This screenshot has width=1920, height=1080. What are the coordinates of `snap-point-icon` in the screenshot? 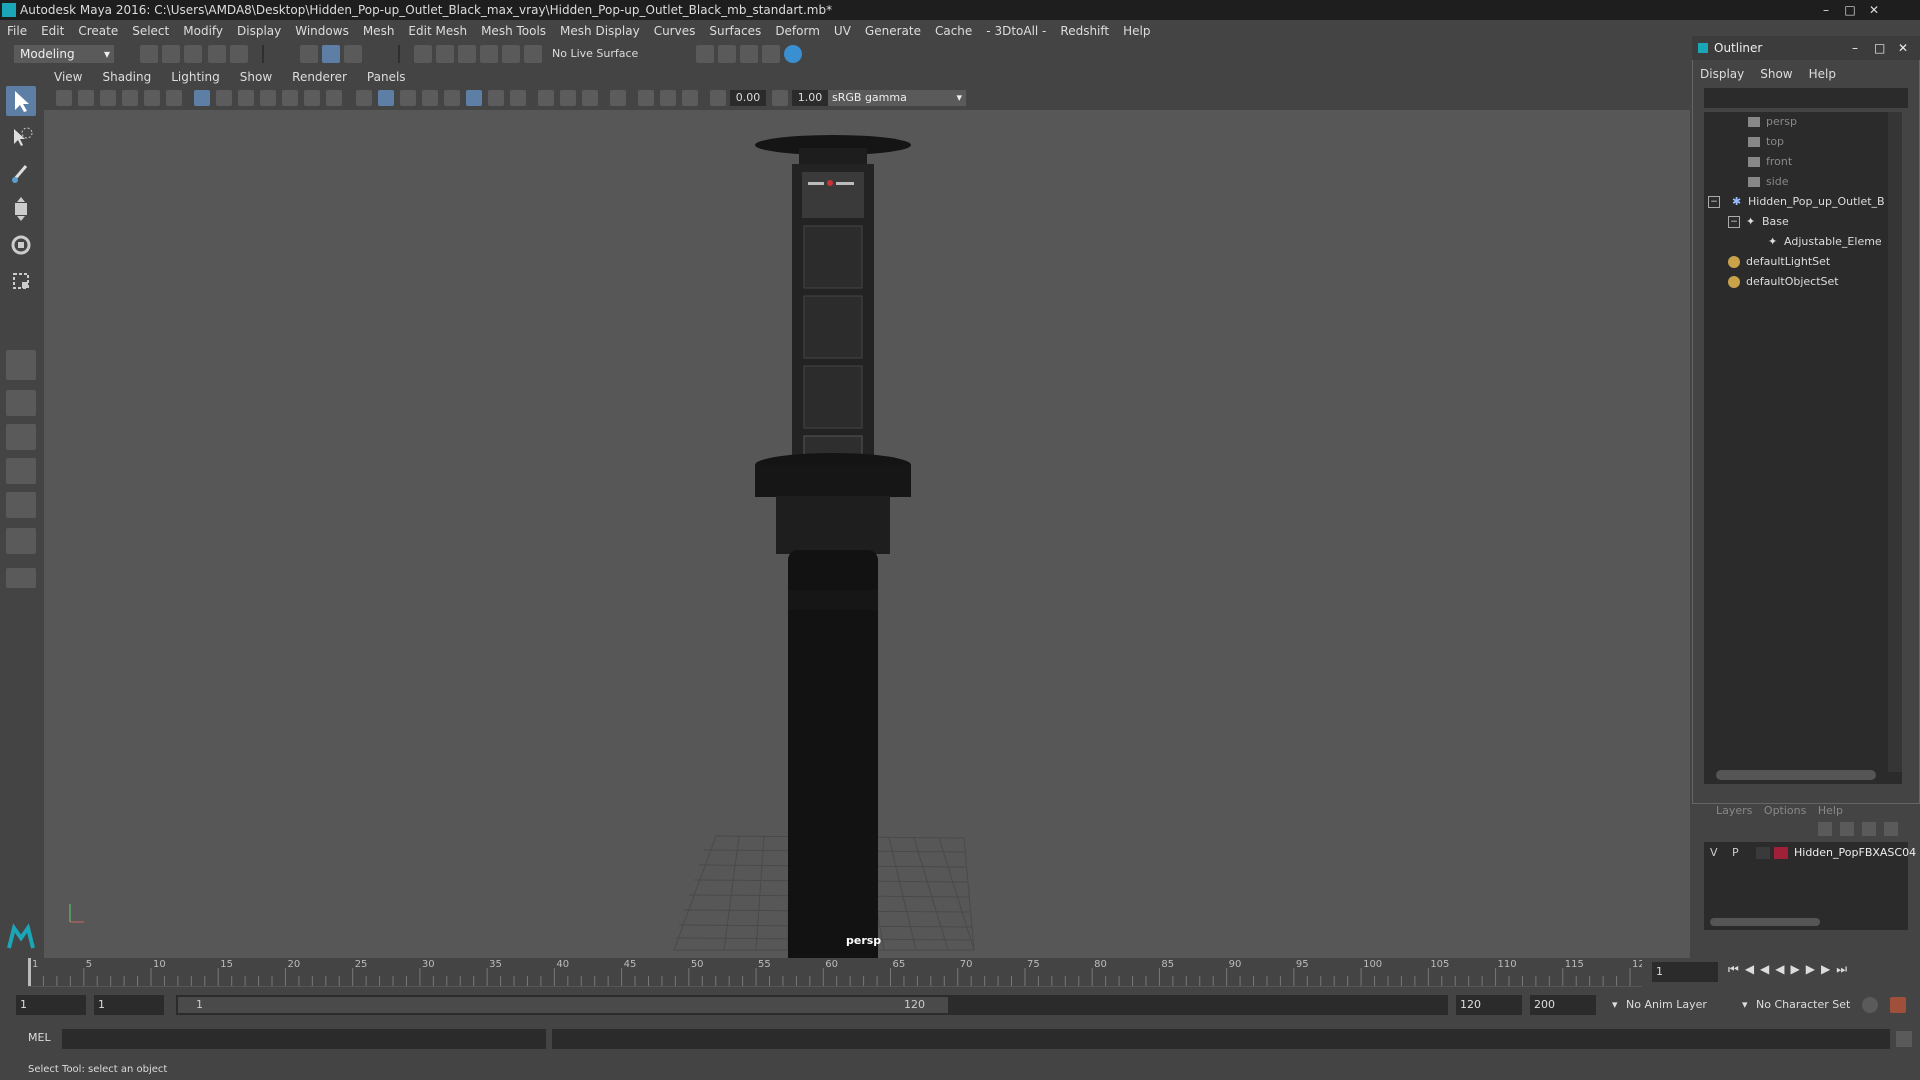 It's located at (467, 54).